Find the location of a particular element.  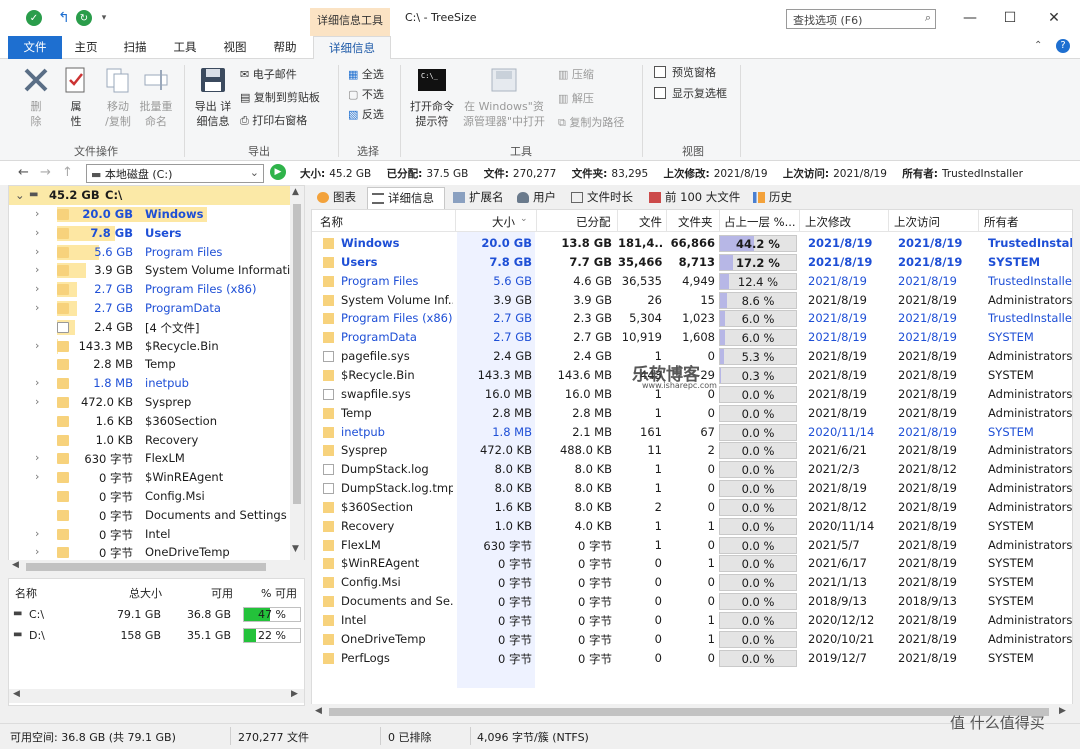

drive-header-free: 可用 is located at coordinates (222, 593).